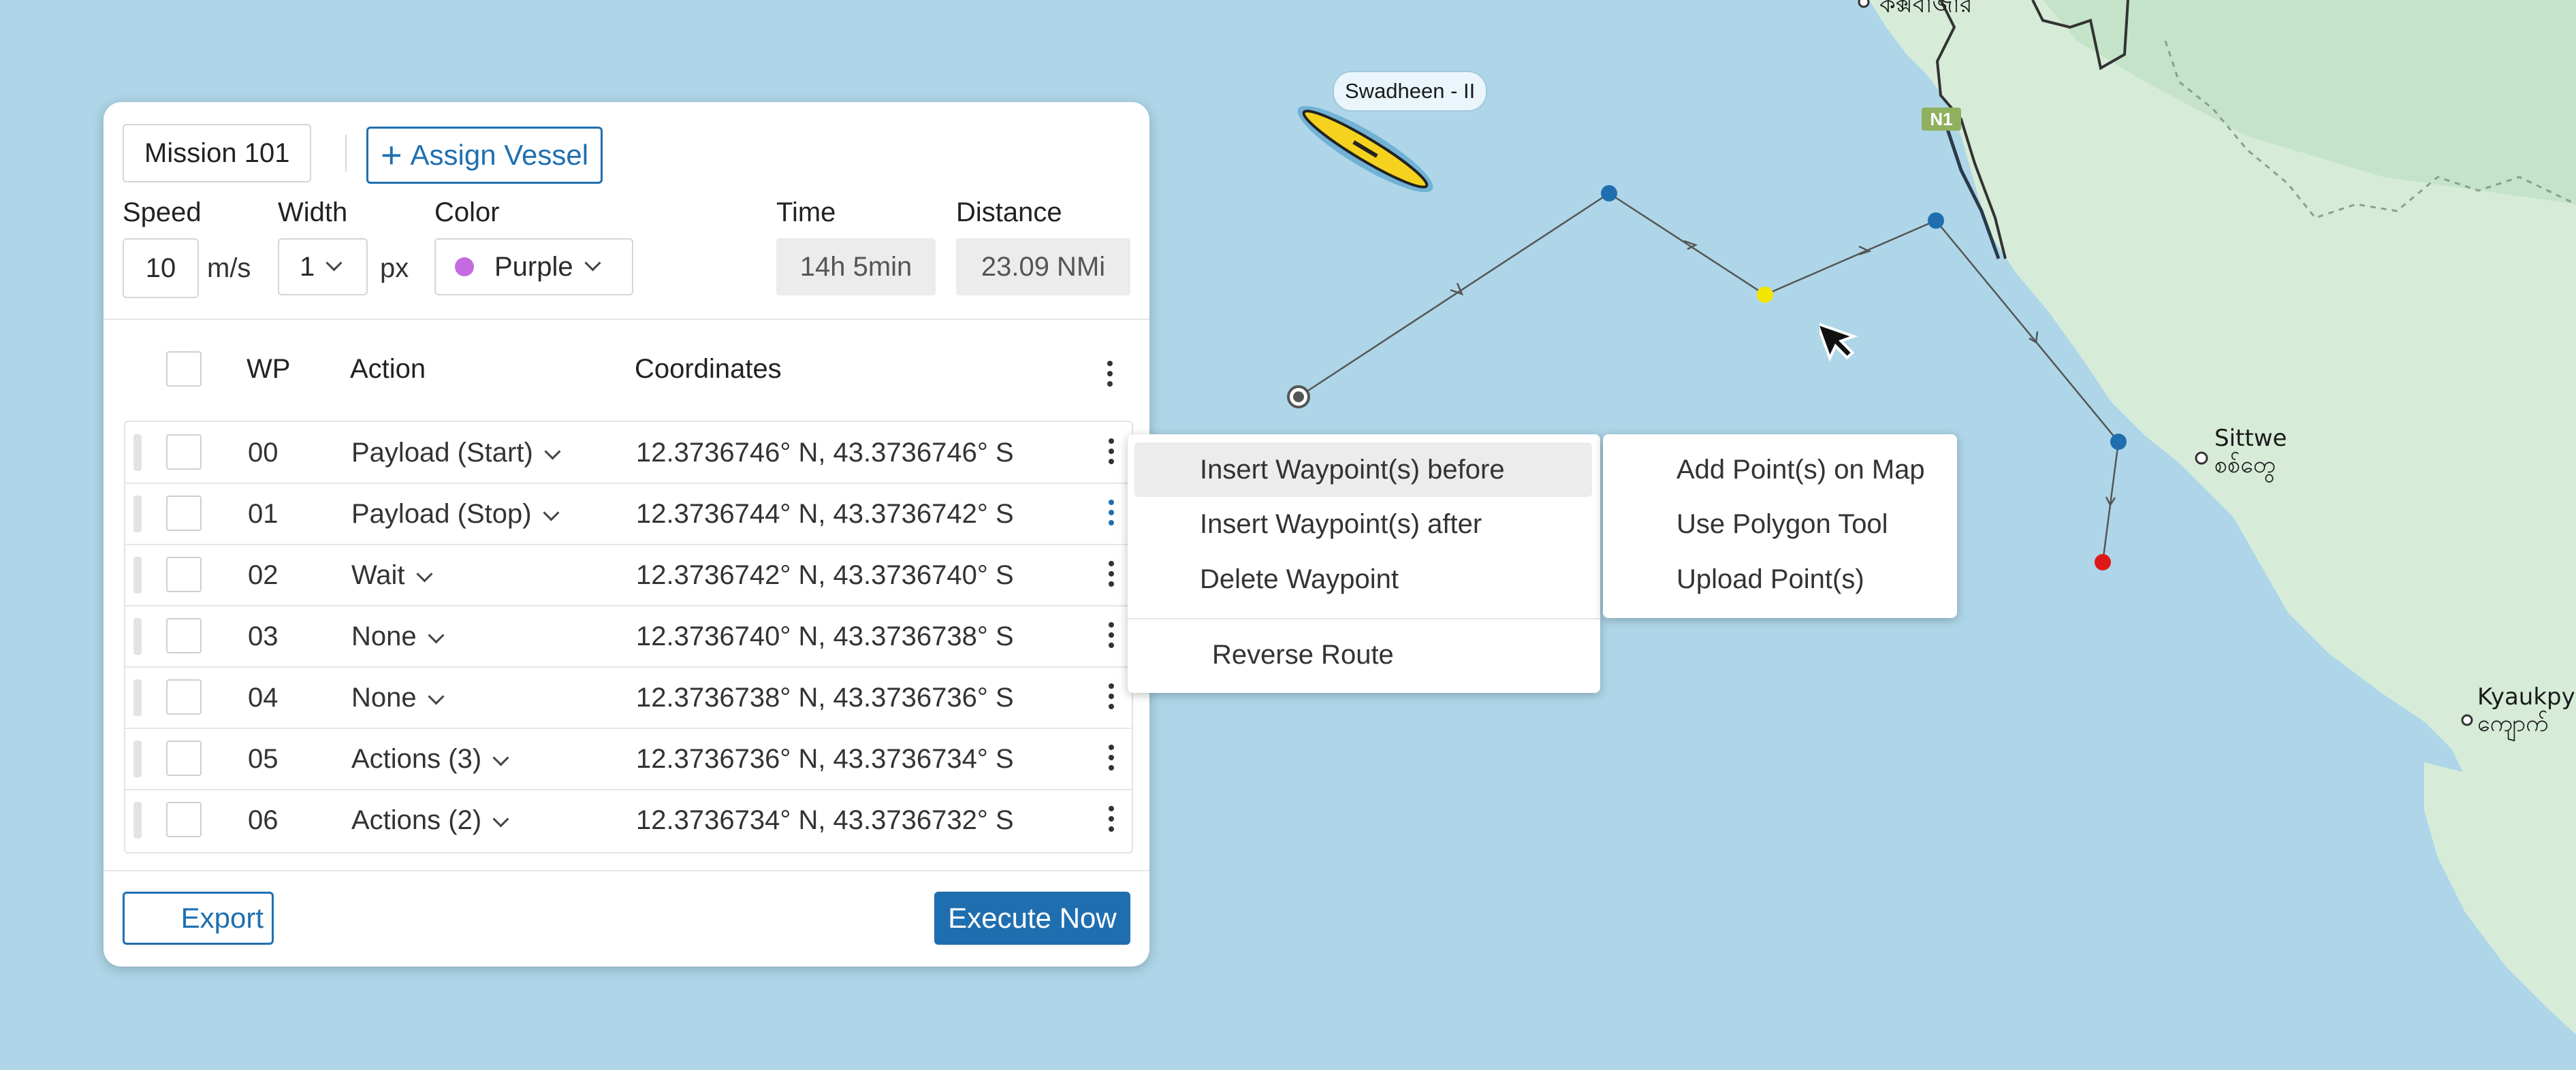 This screenshot has height=1070, width=2576. What do you see at coordinates (1352, 470) in the screenshot?
I see `menu-item-insert-before: Insert Waypoint(s) before` at bounding box center [1352, 470].